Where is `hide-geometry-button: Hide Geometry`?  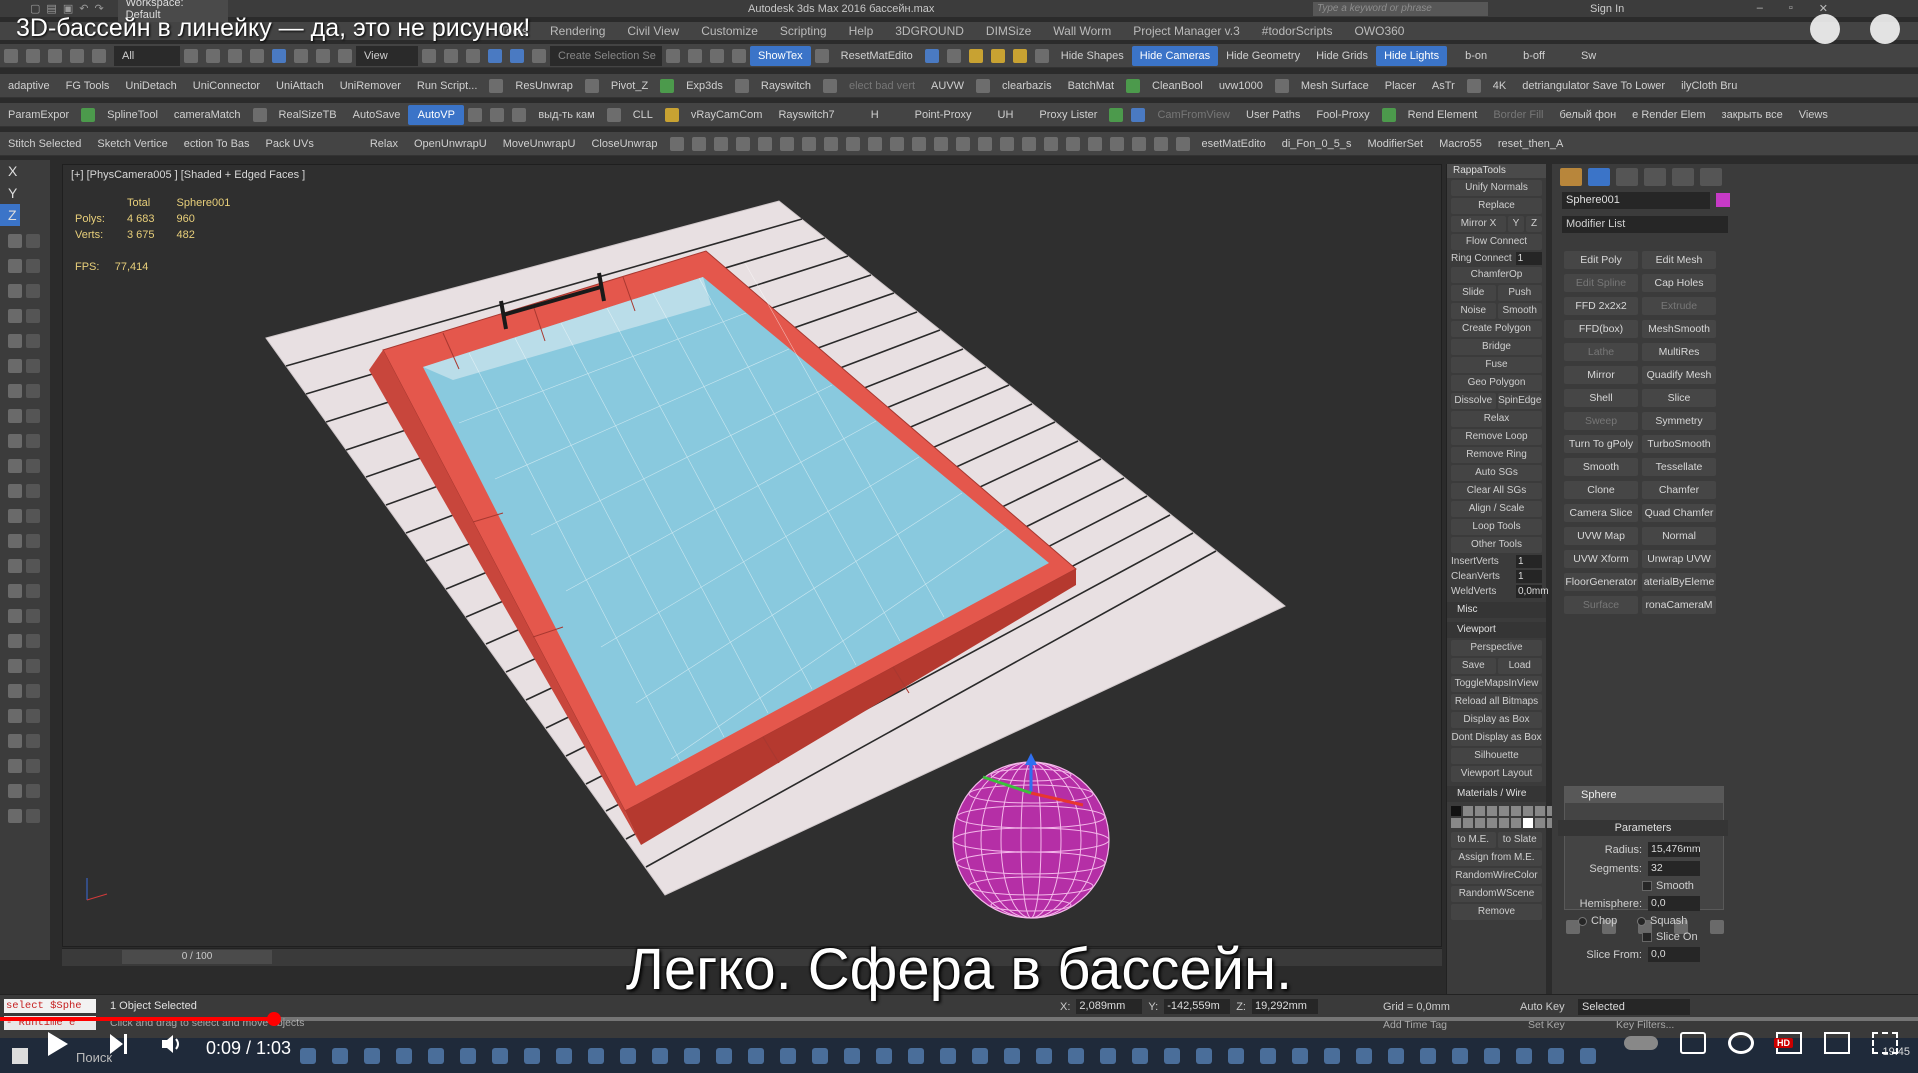
hide-geometry-button: Hide Geometry is located at coordinates (1263, 56).